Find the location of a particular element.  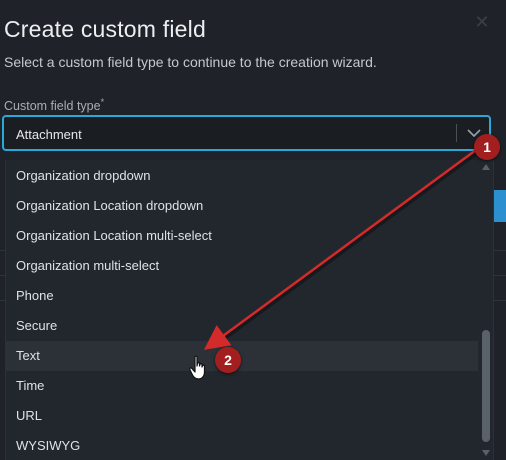

field-label: Custom field type* is located at coordinates (54, 105).